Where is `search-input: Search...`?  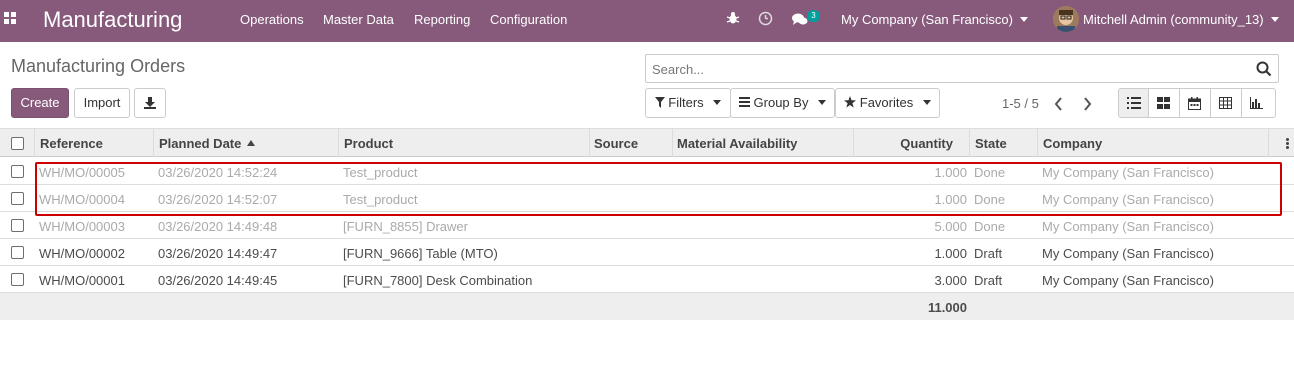 search-input: Search... is located at coordinates (962, 68).